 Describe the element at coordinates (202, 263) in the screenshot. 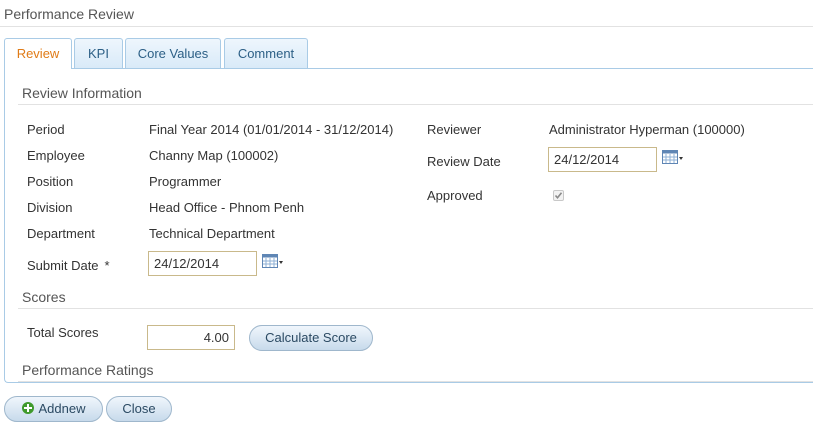

I see `submit-date-field: 24/12/2014` at that location.